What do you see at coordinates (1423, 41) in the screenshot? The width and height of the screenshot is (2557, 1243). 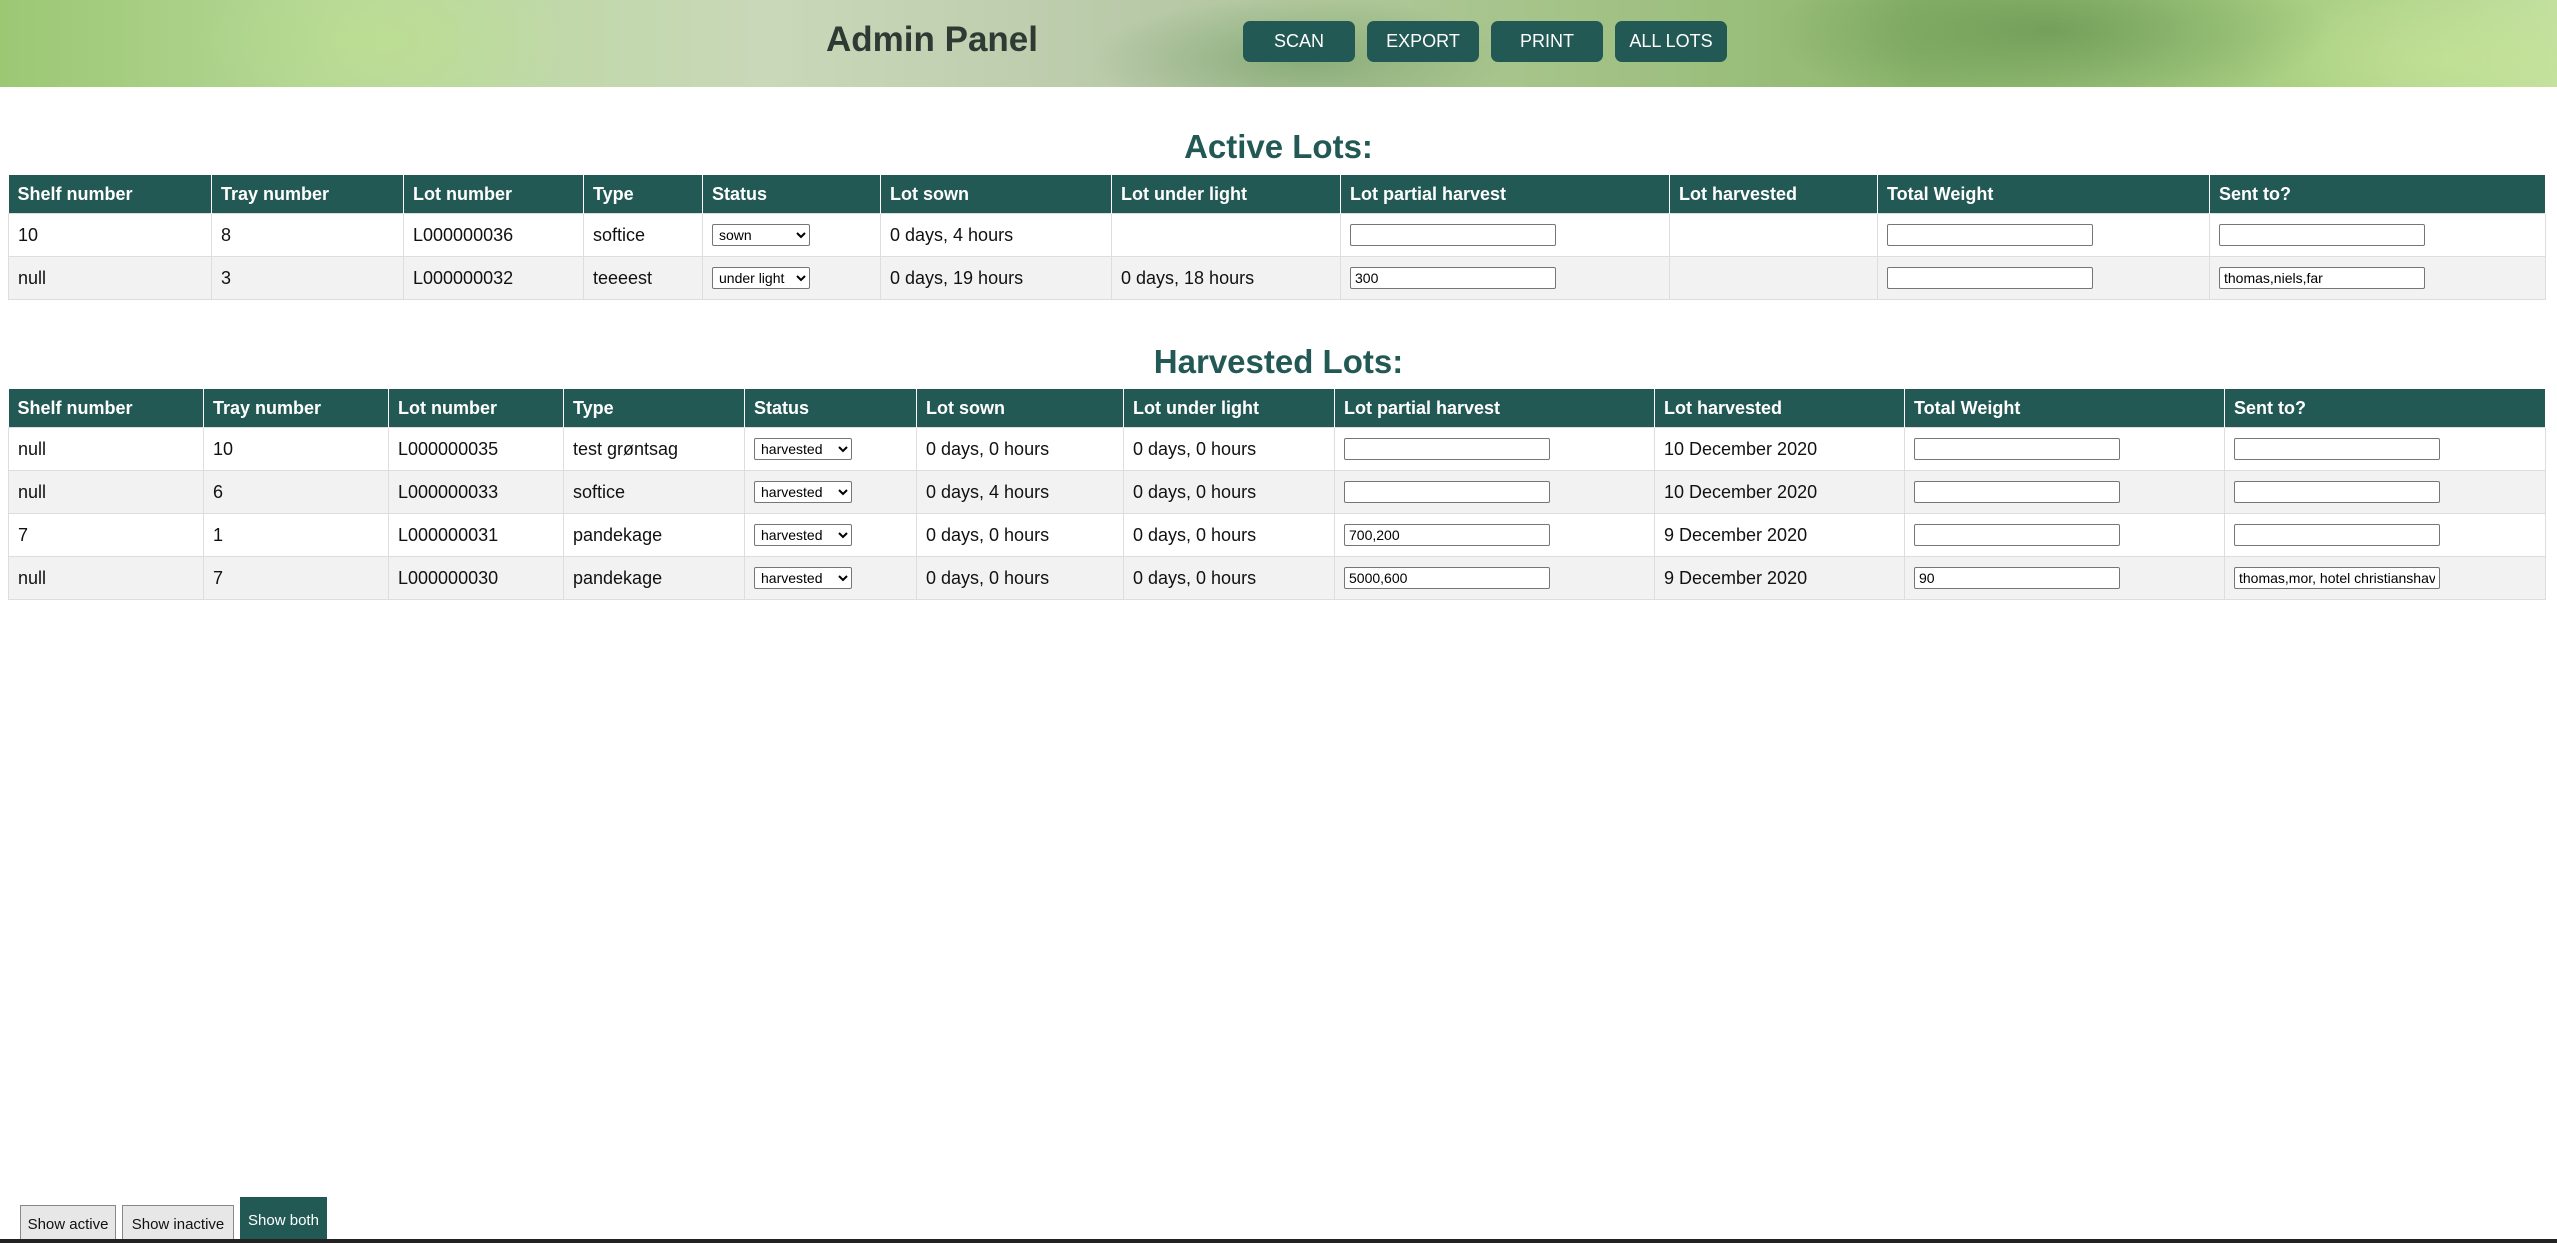 I see `export-button: EXPORT` at bounding box center [1423, 41].